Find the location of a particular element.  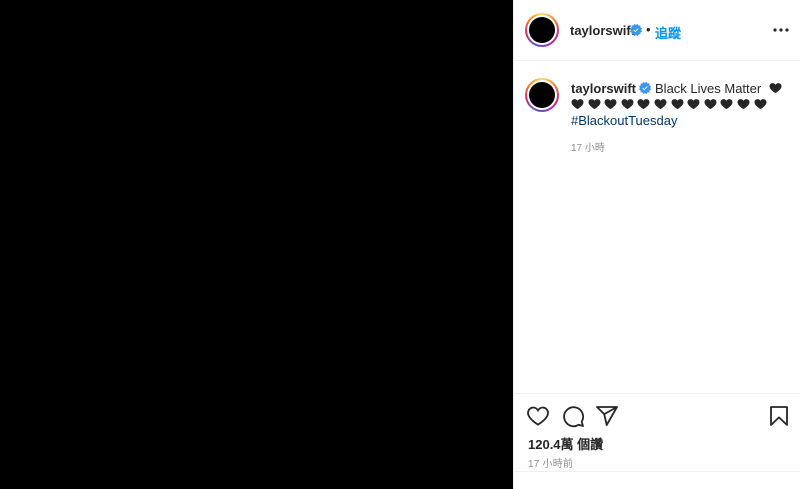

caption-text: Black Lives Matter is located at coordinates (708, 88).